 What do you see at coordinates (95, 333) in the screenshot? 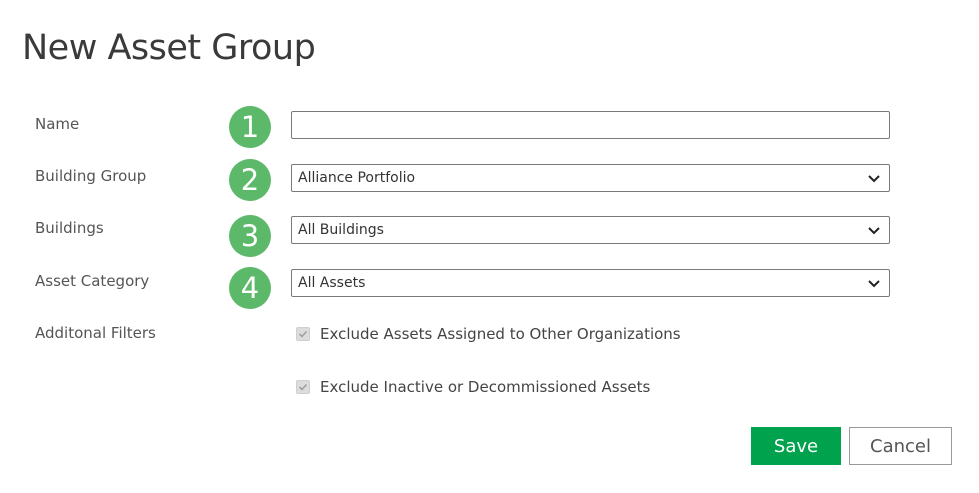
I see `additional-filters-label: Additonal Filters` at bounding box center [95, 333].